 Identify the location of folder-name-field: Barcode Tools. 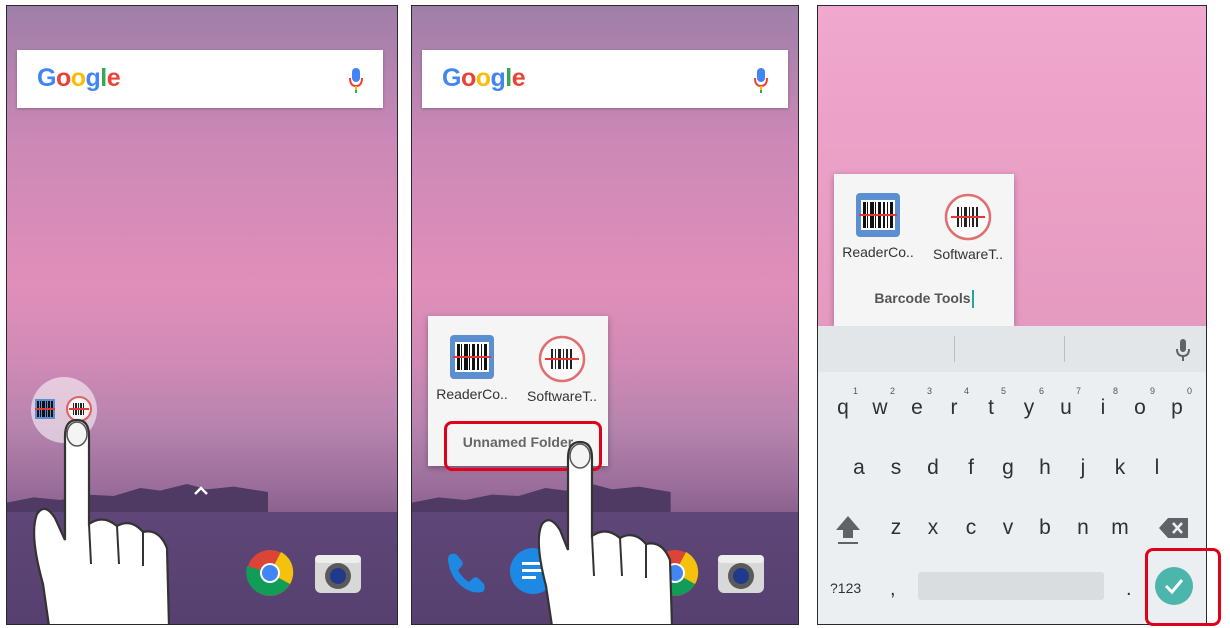
(924, 299).